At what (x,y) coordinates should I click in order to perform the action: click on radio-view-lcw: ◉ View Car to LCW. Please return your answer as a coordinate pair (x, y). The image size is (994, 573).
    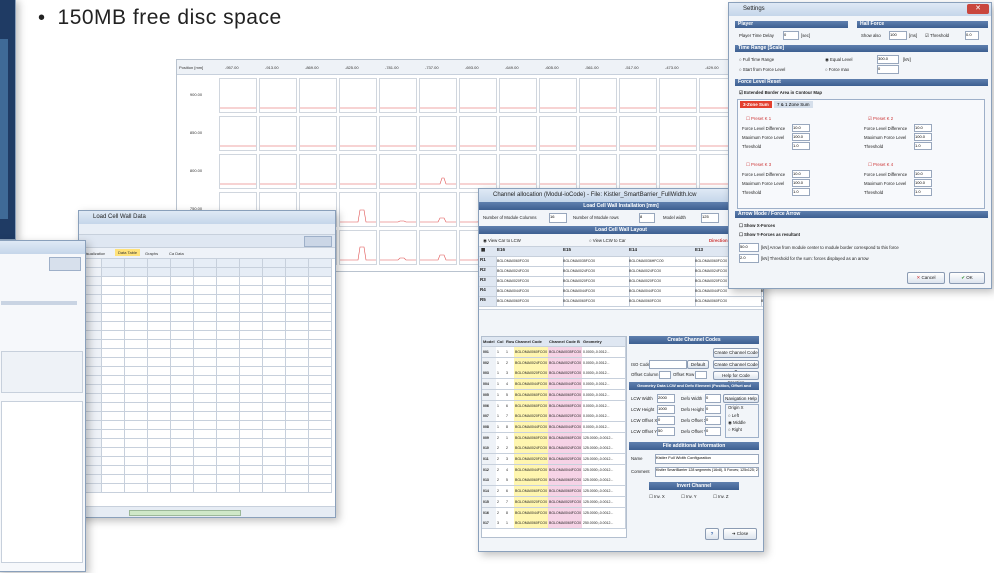
    Looking at the image, I should click on (502, 241).